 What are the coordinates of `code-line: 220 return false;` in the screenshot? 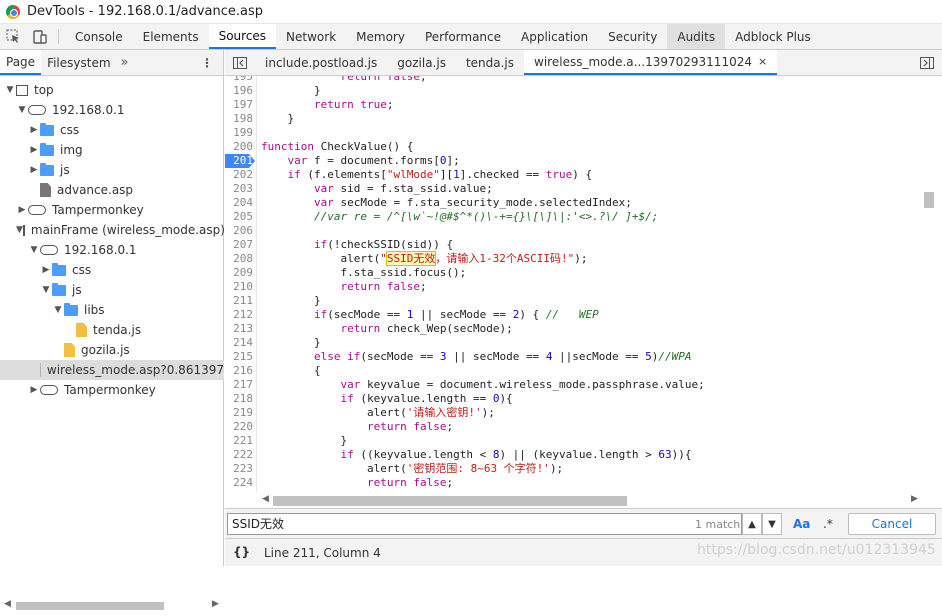 It's located at (583, 427).